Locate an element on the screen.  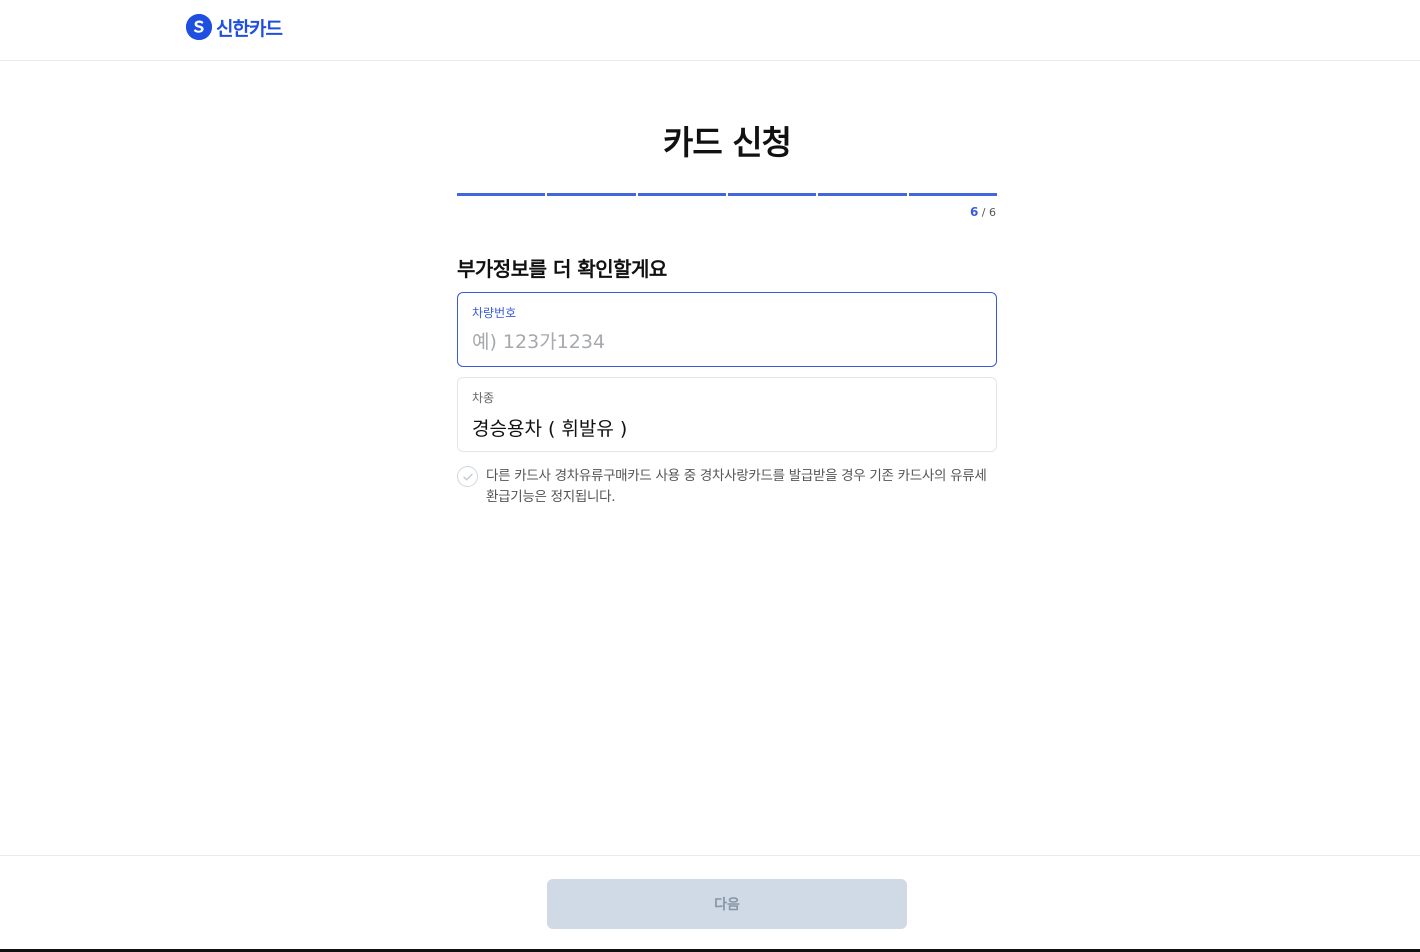
header: 신한카드 is located at coordinates (710, 30).